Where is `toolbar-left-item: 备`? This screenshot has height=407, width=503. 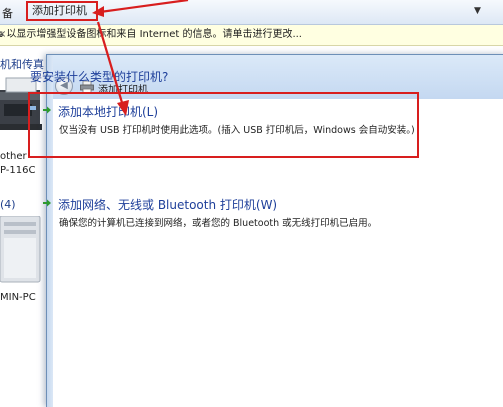 toolbar-left-item: 备 is located at coordinates (7, 13).